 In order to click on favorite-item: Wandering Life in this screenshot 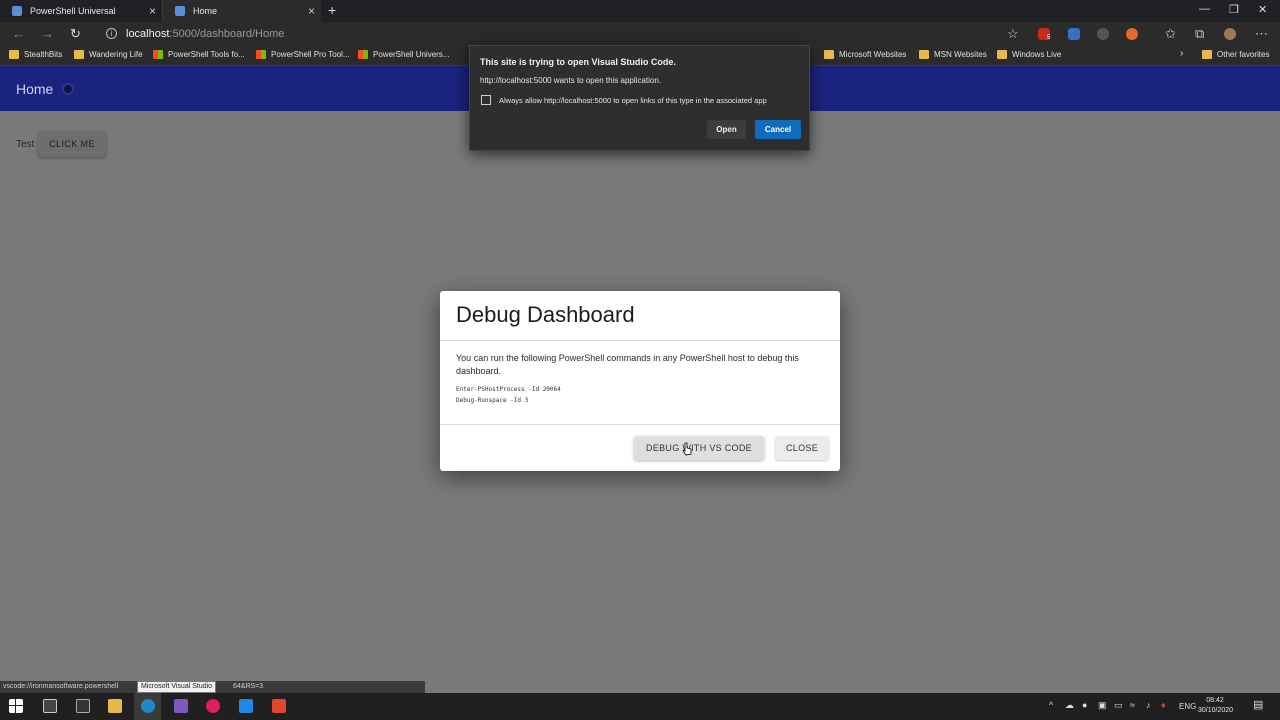, I will do `click(108, 54)`.